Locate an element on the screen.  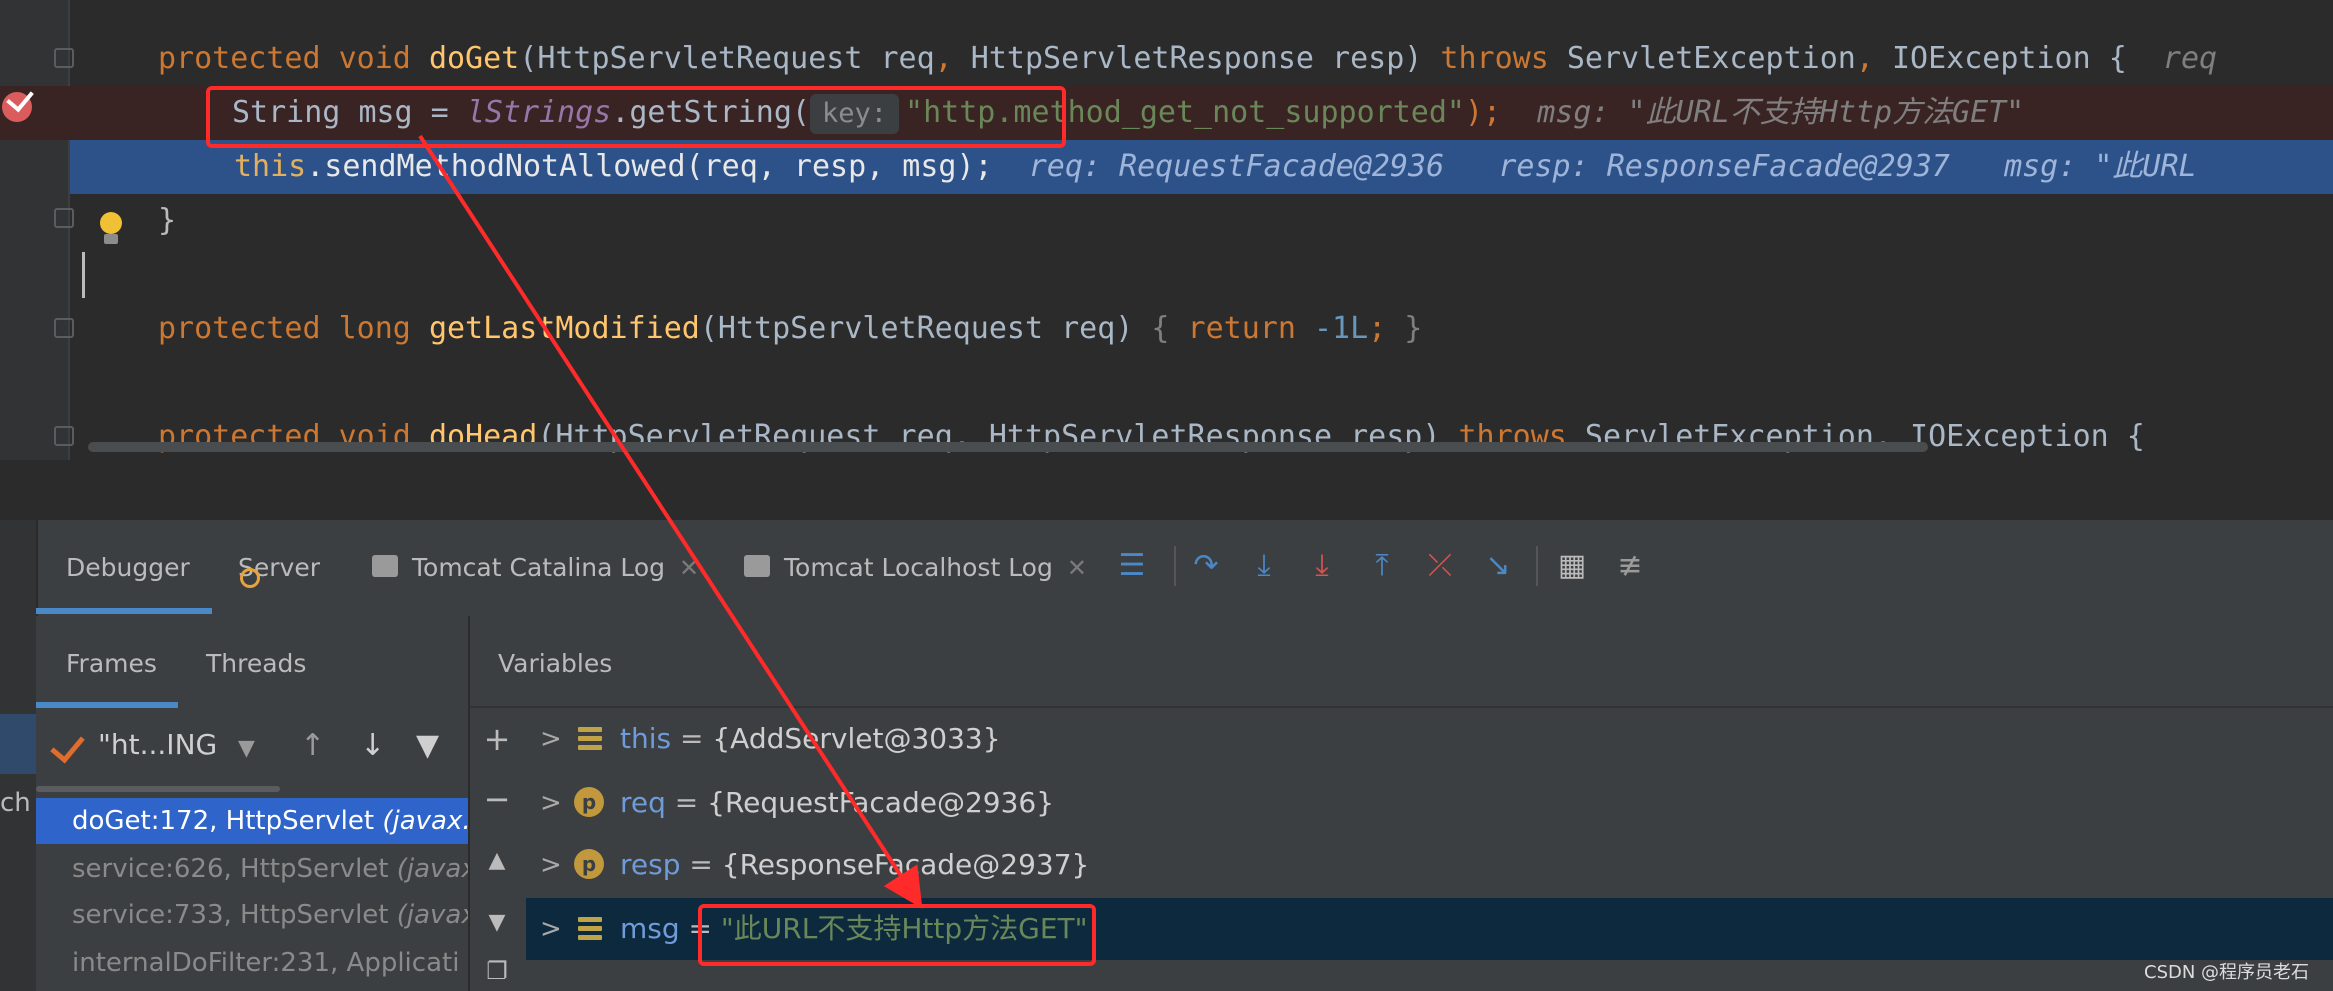
variable-name: this is located at coordinates (646, 738).